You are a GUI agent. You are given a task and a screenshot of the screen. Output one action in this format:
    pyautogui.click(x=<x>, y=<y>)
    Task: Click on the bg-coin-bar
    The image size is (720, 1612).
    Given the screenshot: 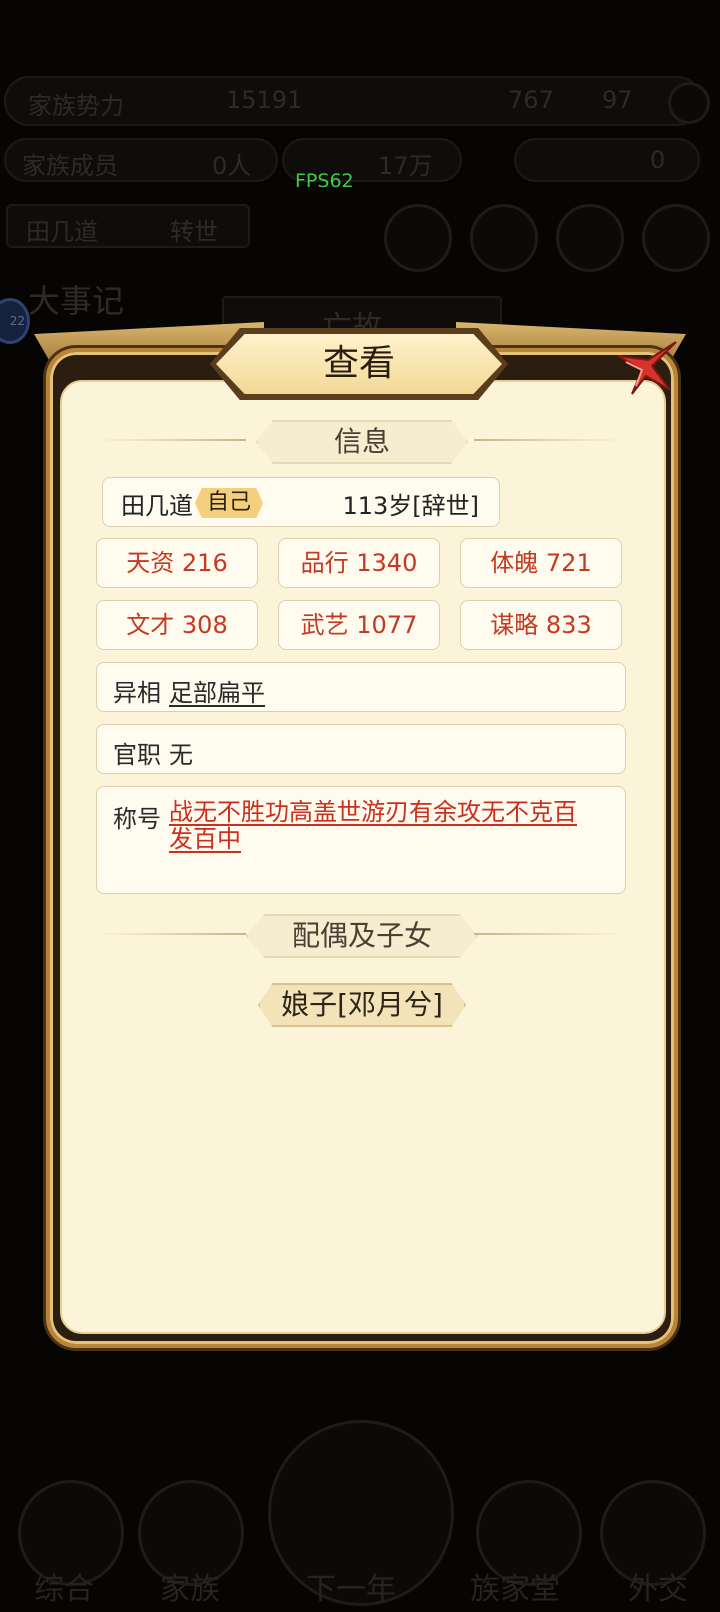 What is the action you would take?
    pyautogui.click(x=607, y=160)
    